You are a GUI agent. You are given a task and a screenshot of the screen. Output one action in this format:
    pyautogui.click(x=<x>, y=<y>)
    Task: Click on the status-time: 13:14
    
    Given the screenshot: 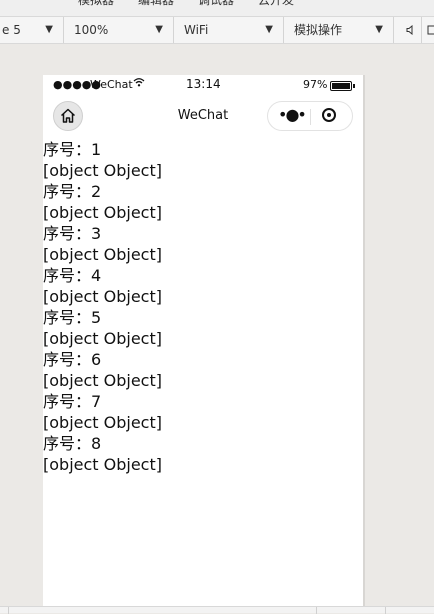 What is the action you would take?
    pyautogui.click(x=203, y=84)
    